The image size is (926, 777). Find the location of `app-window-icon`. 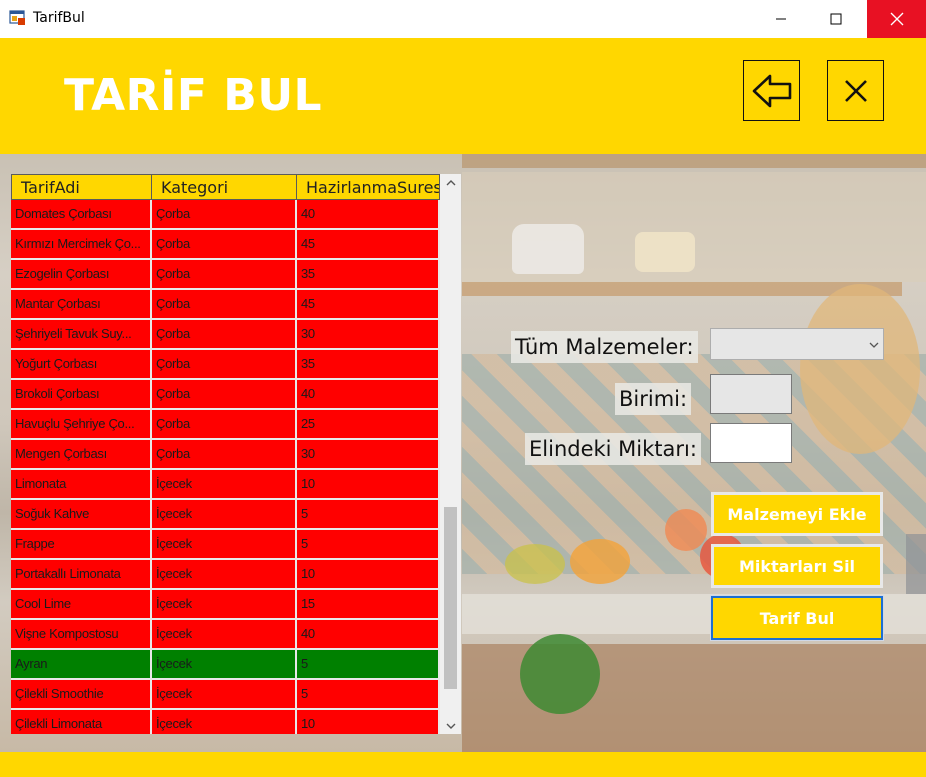

app-window-icon is located at coordinates (17, 17).